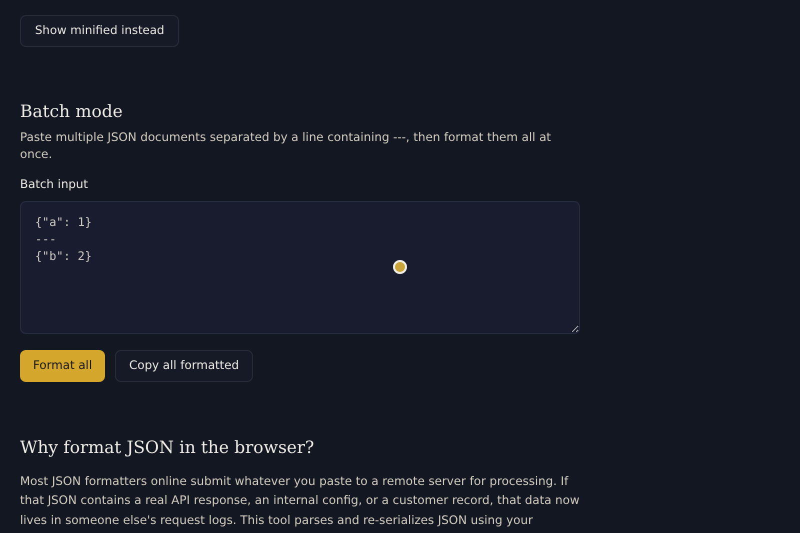 This screenshot has height=533, width=800. What do you see at coordinates (100, 31) in the screenshot?
I see `show-minified-button: Show minified instead` at bounding box center [100, 31].